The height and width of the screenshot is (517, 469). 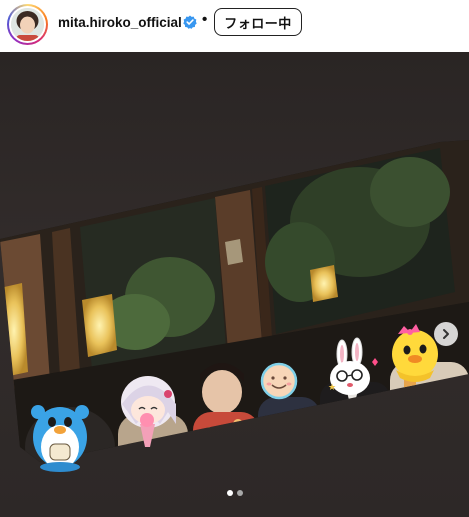 I want to click on avatar-photo, so click(x=27, y=24).